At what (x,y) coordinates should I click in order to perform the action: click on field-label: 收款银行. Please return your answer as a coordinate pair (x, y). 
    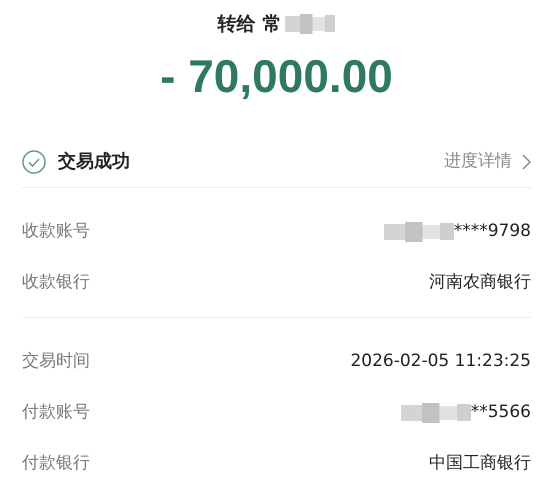
    Looking at the image, I should click on (56, 282).